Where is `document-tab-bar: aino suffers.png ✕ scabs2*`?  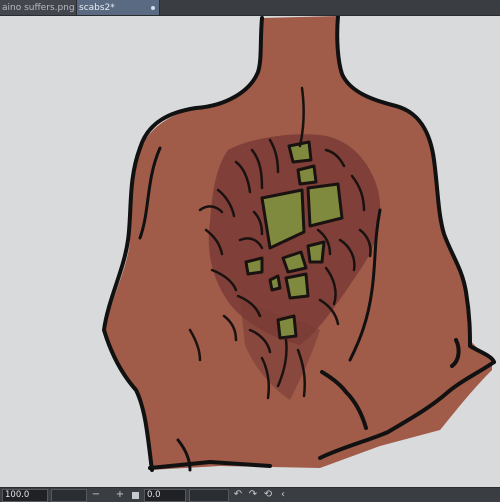
document-tab-bar: aino suffers.png ✕ scabs2* is located at coordinates (250, 8).